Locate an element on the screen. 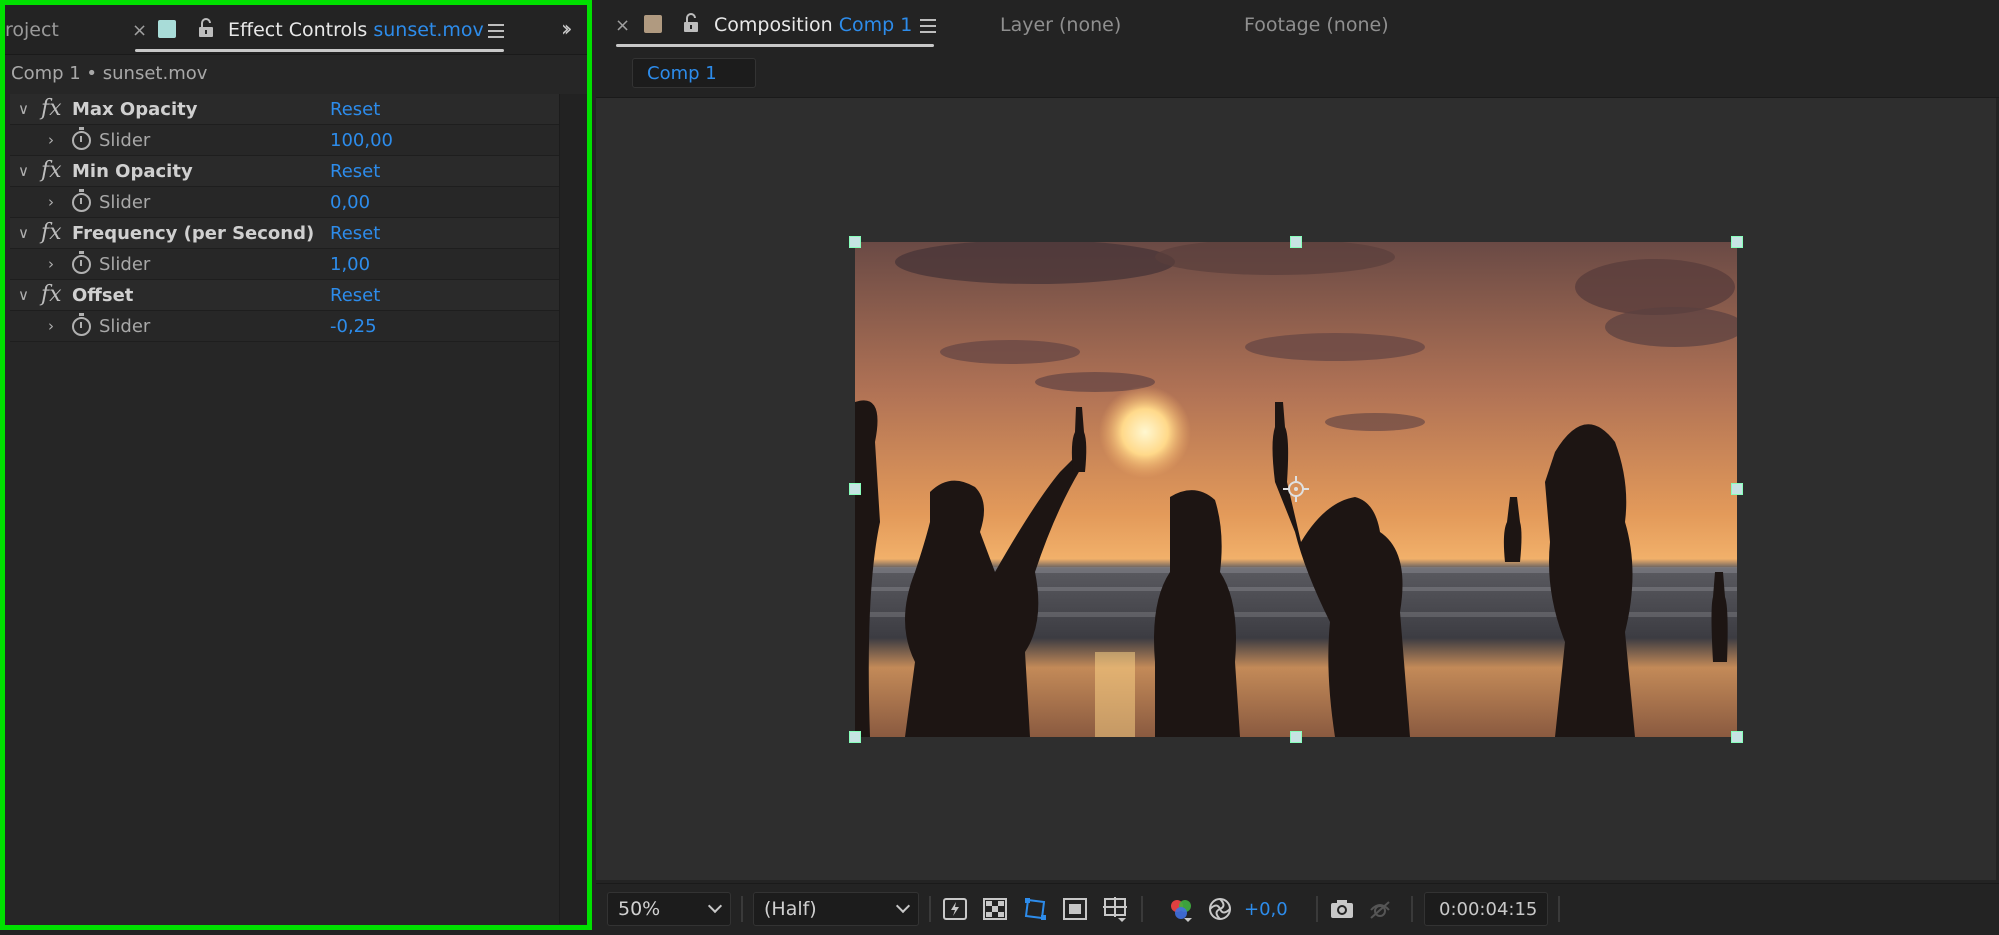  anchor-point-icon is located at coordinates (1296, 489).